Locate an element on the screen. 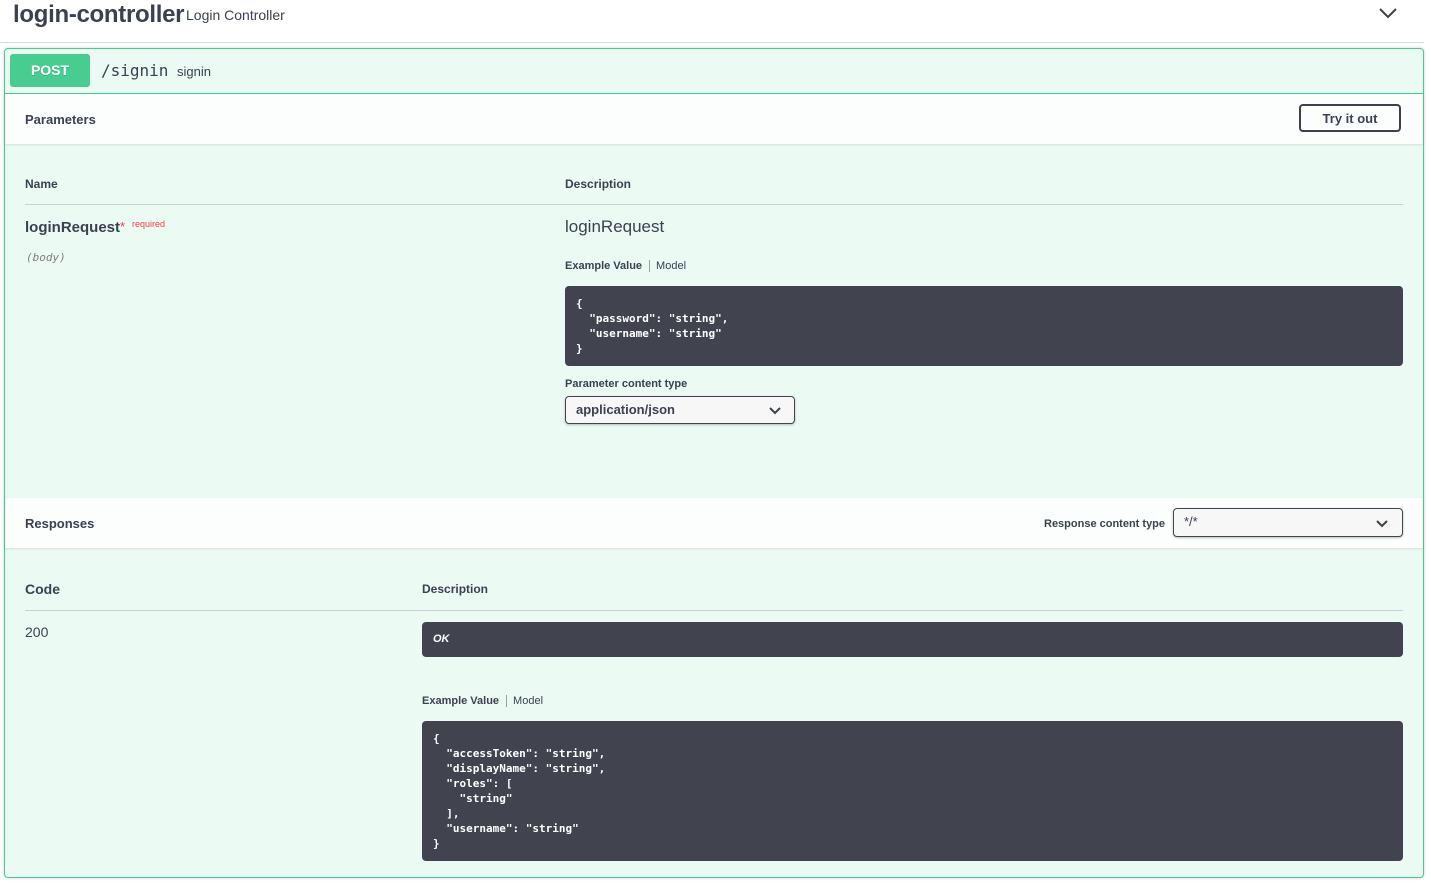 The width and height of the screenshot is (1431, 883). param-name: loginRequest is located at coordinates (73, 227).